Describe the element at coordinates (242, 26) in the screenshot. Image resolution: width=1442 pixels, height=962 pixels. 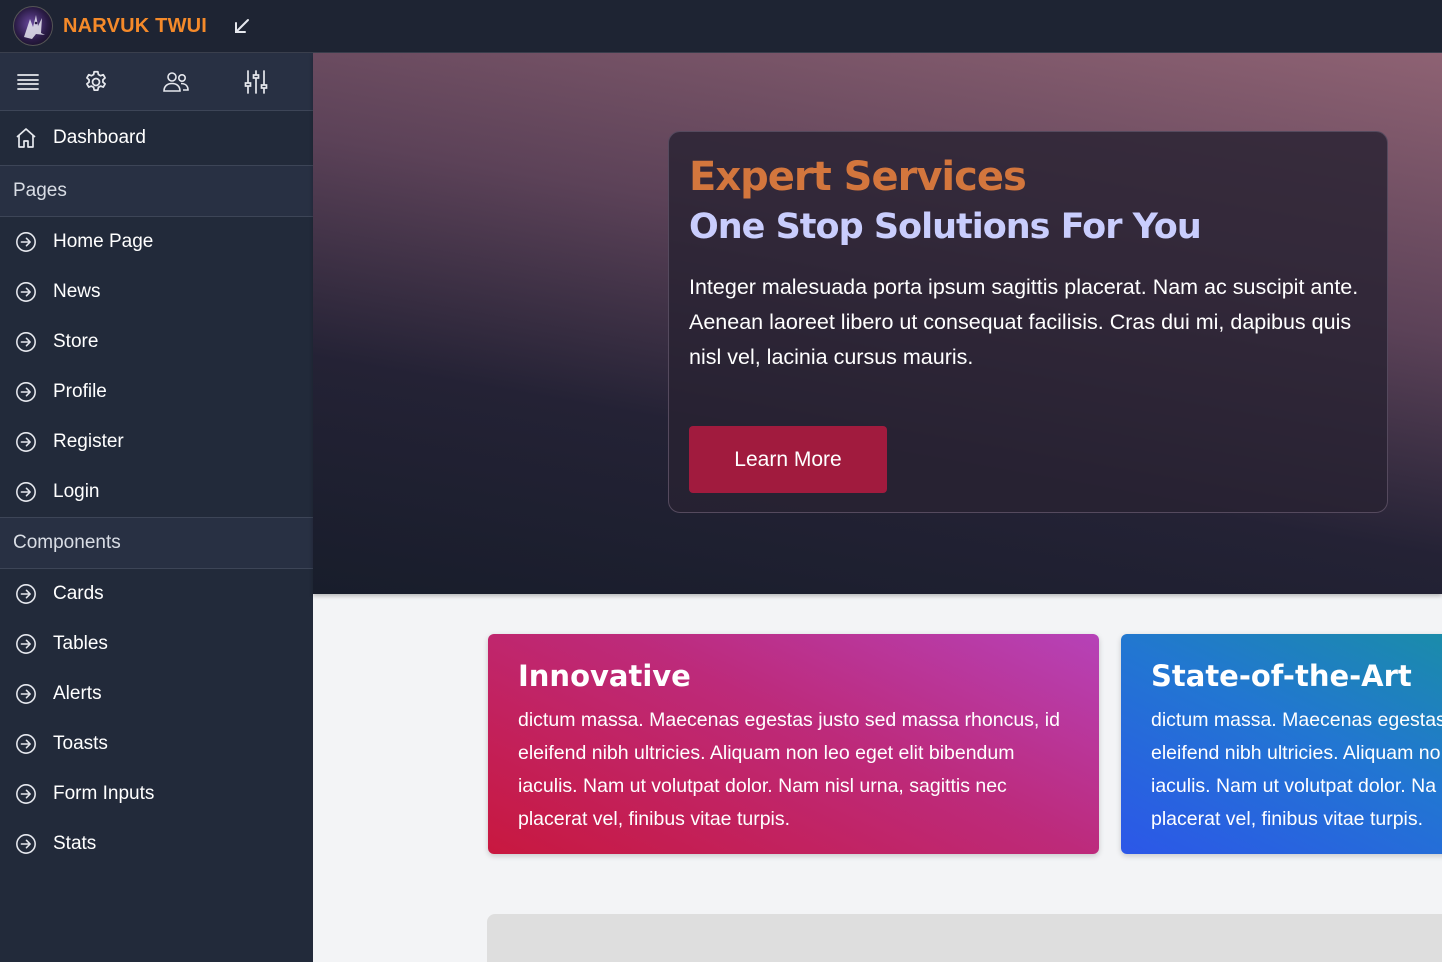
I see `arrow-down-left-icon` at that location.